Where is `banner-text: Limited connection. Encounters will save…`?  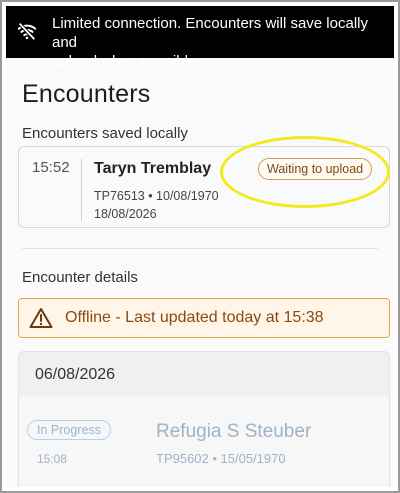
banner-text: Limited connection. Encounters will save… is located at coordinates (218, 42).